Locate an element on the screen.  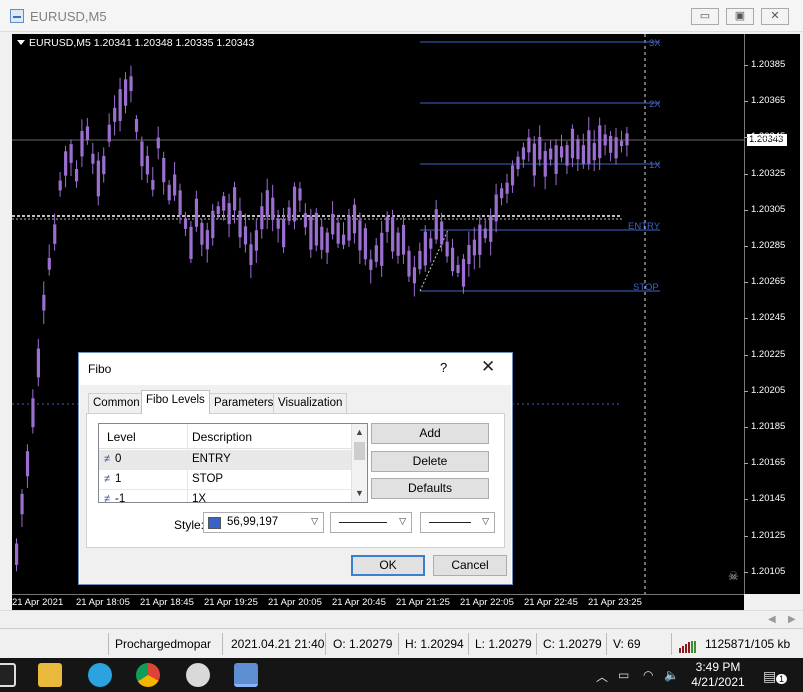
price-label: 1.20165 is located at coordinates (768, 463).